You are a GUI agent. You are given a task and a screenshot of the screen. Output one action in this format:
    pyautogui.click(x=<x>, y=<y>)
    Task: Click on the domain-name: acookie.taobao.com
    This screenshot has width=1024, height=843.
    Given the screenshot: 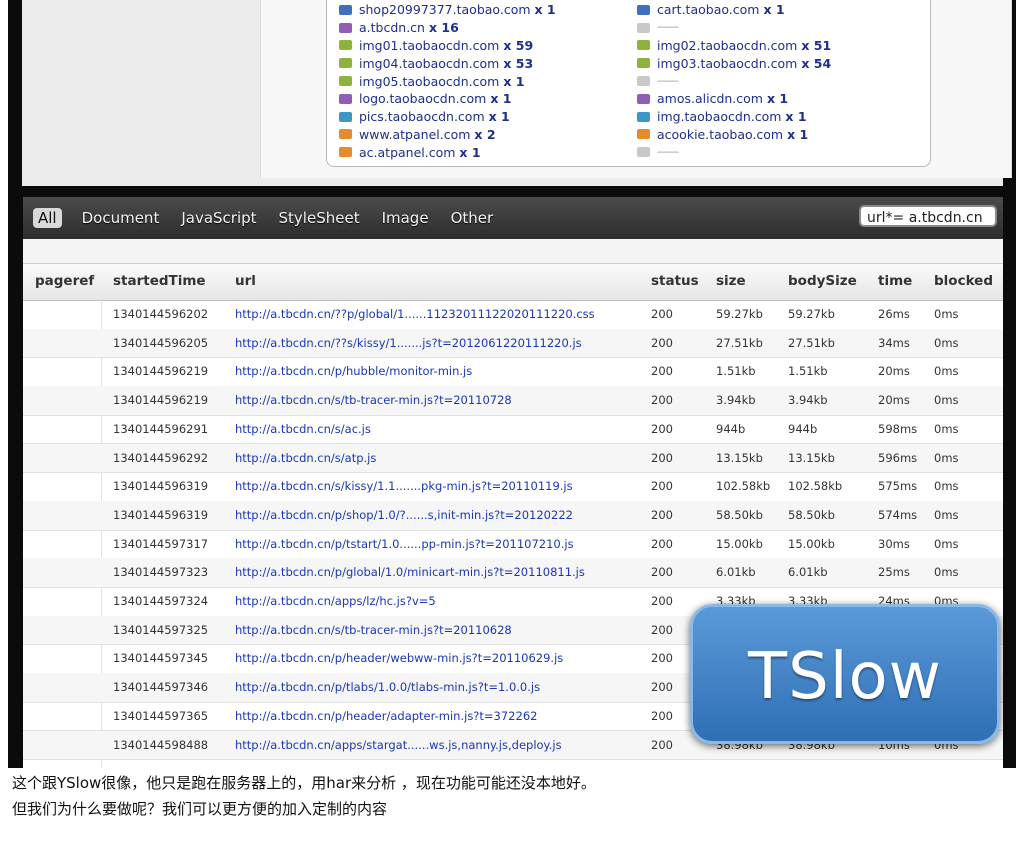 What is the action you would take?
    pyautogui.click(x=720, y=134)
    